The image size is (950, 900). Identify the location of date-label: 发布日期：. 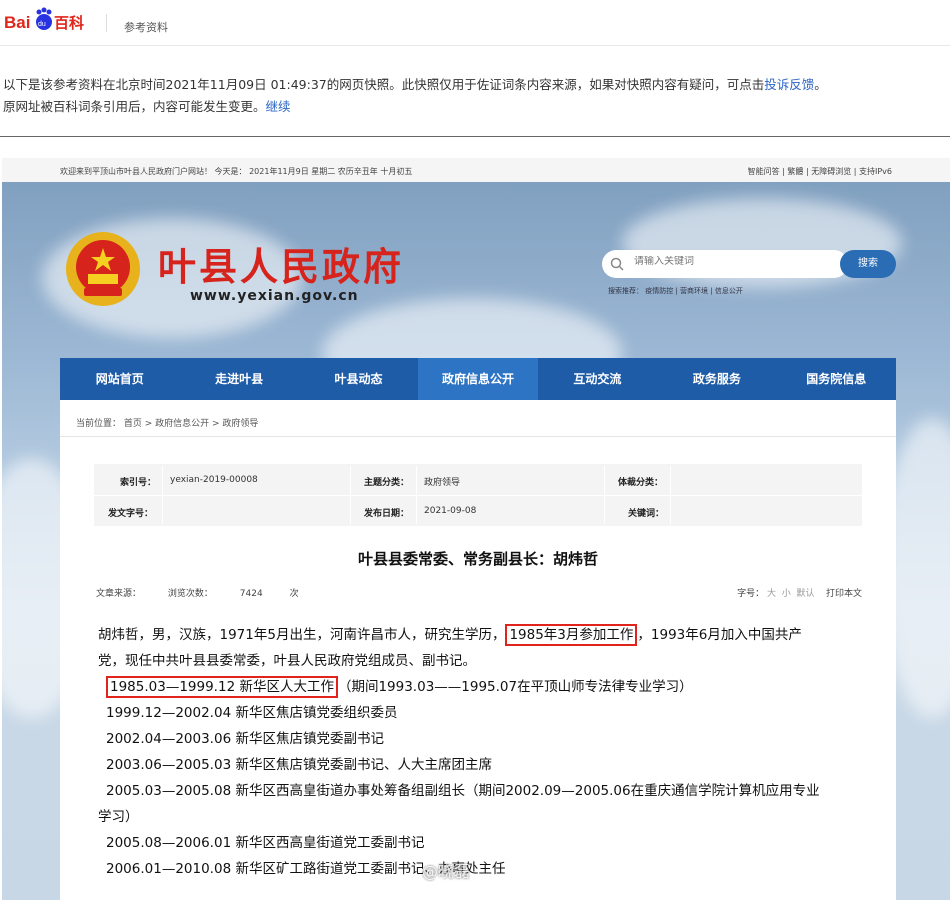
(387, 514).